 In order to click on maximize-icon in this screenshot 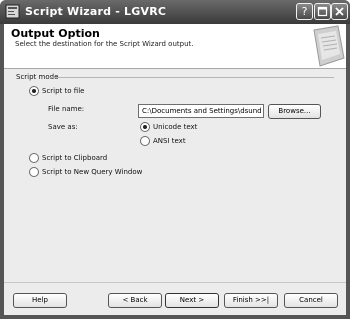, I will do `click(322, 11)`.